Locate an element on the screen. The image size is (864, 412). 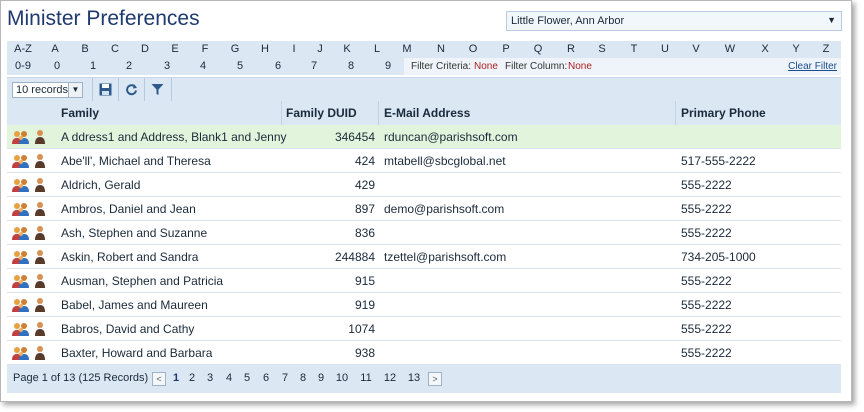
page-link-10: 10 is located at coordinates (342, 378).